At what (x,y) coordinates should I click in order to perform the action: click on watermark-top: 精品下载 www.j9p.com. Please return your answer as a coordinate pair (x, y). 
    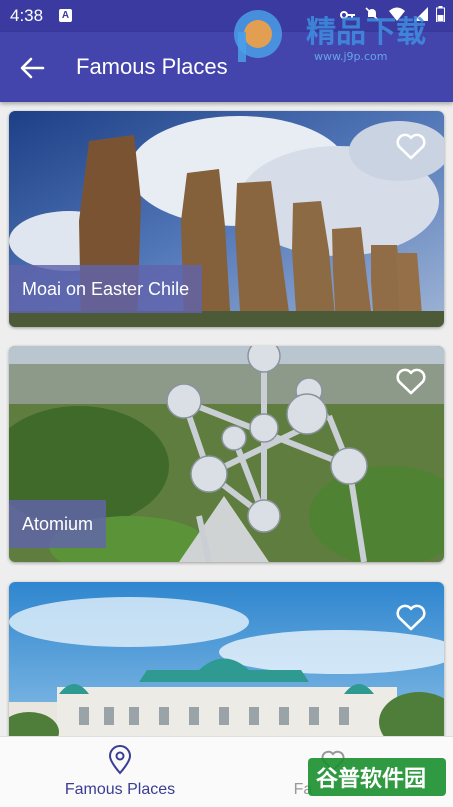
    Looking at the image, I should click on (340, 37).